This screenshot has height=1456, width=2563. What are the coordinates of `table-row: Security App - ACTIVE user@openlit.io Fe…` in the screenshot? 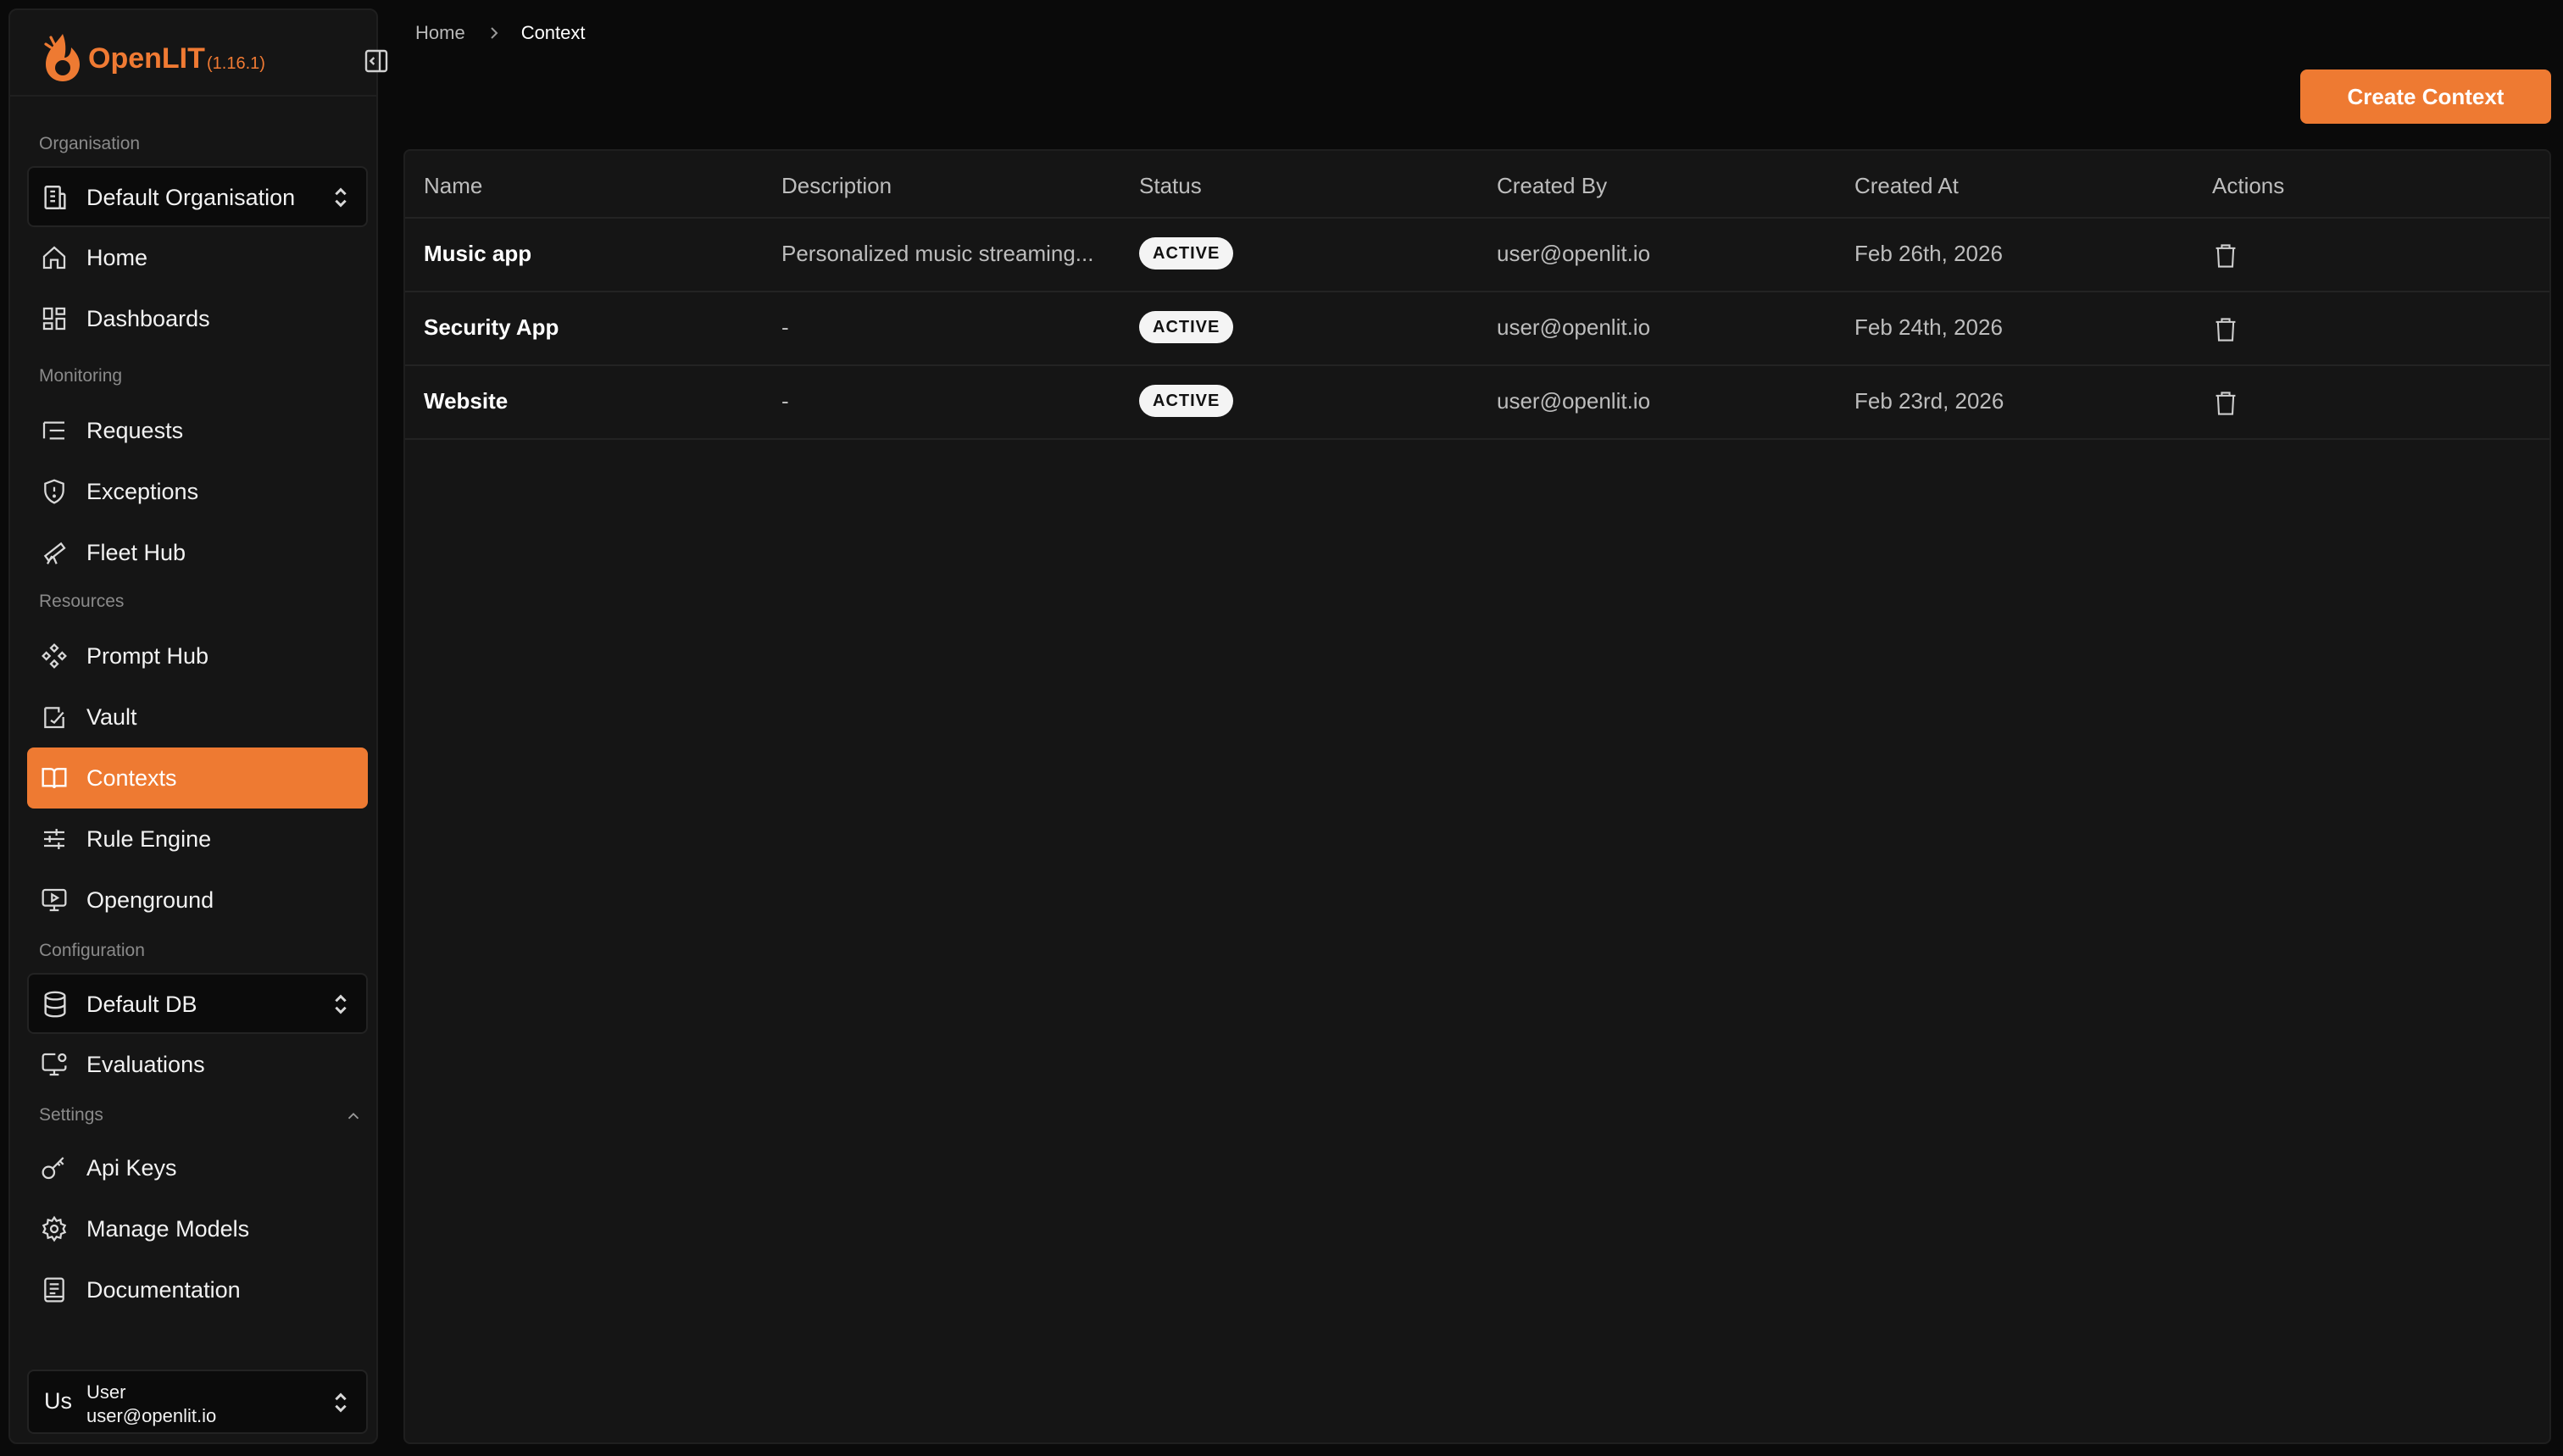 It's located at (1477, 329).